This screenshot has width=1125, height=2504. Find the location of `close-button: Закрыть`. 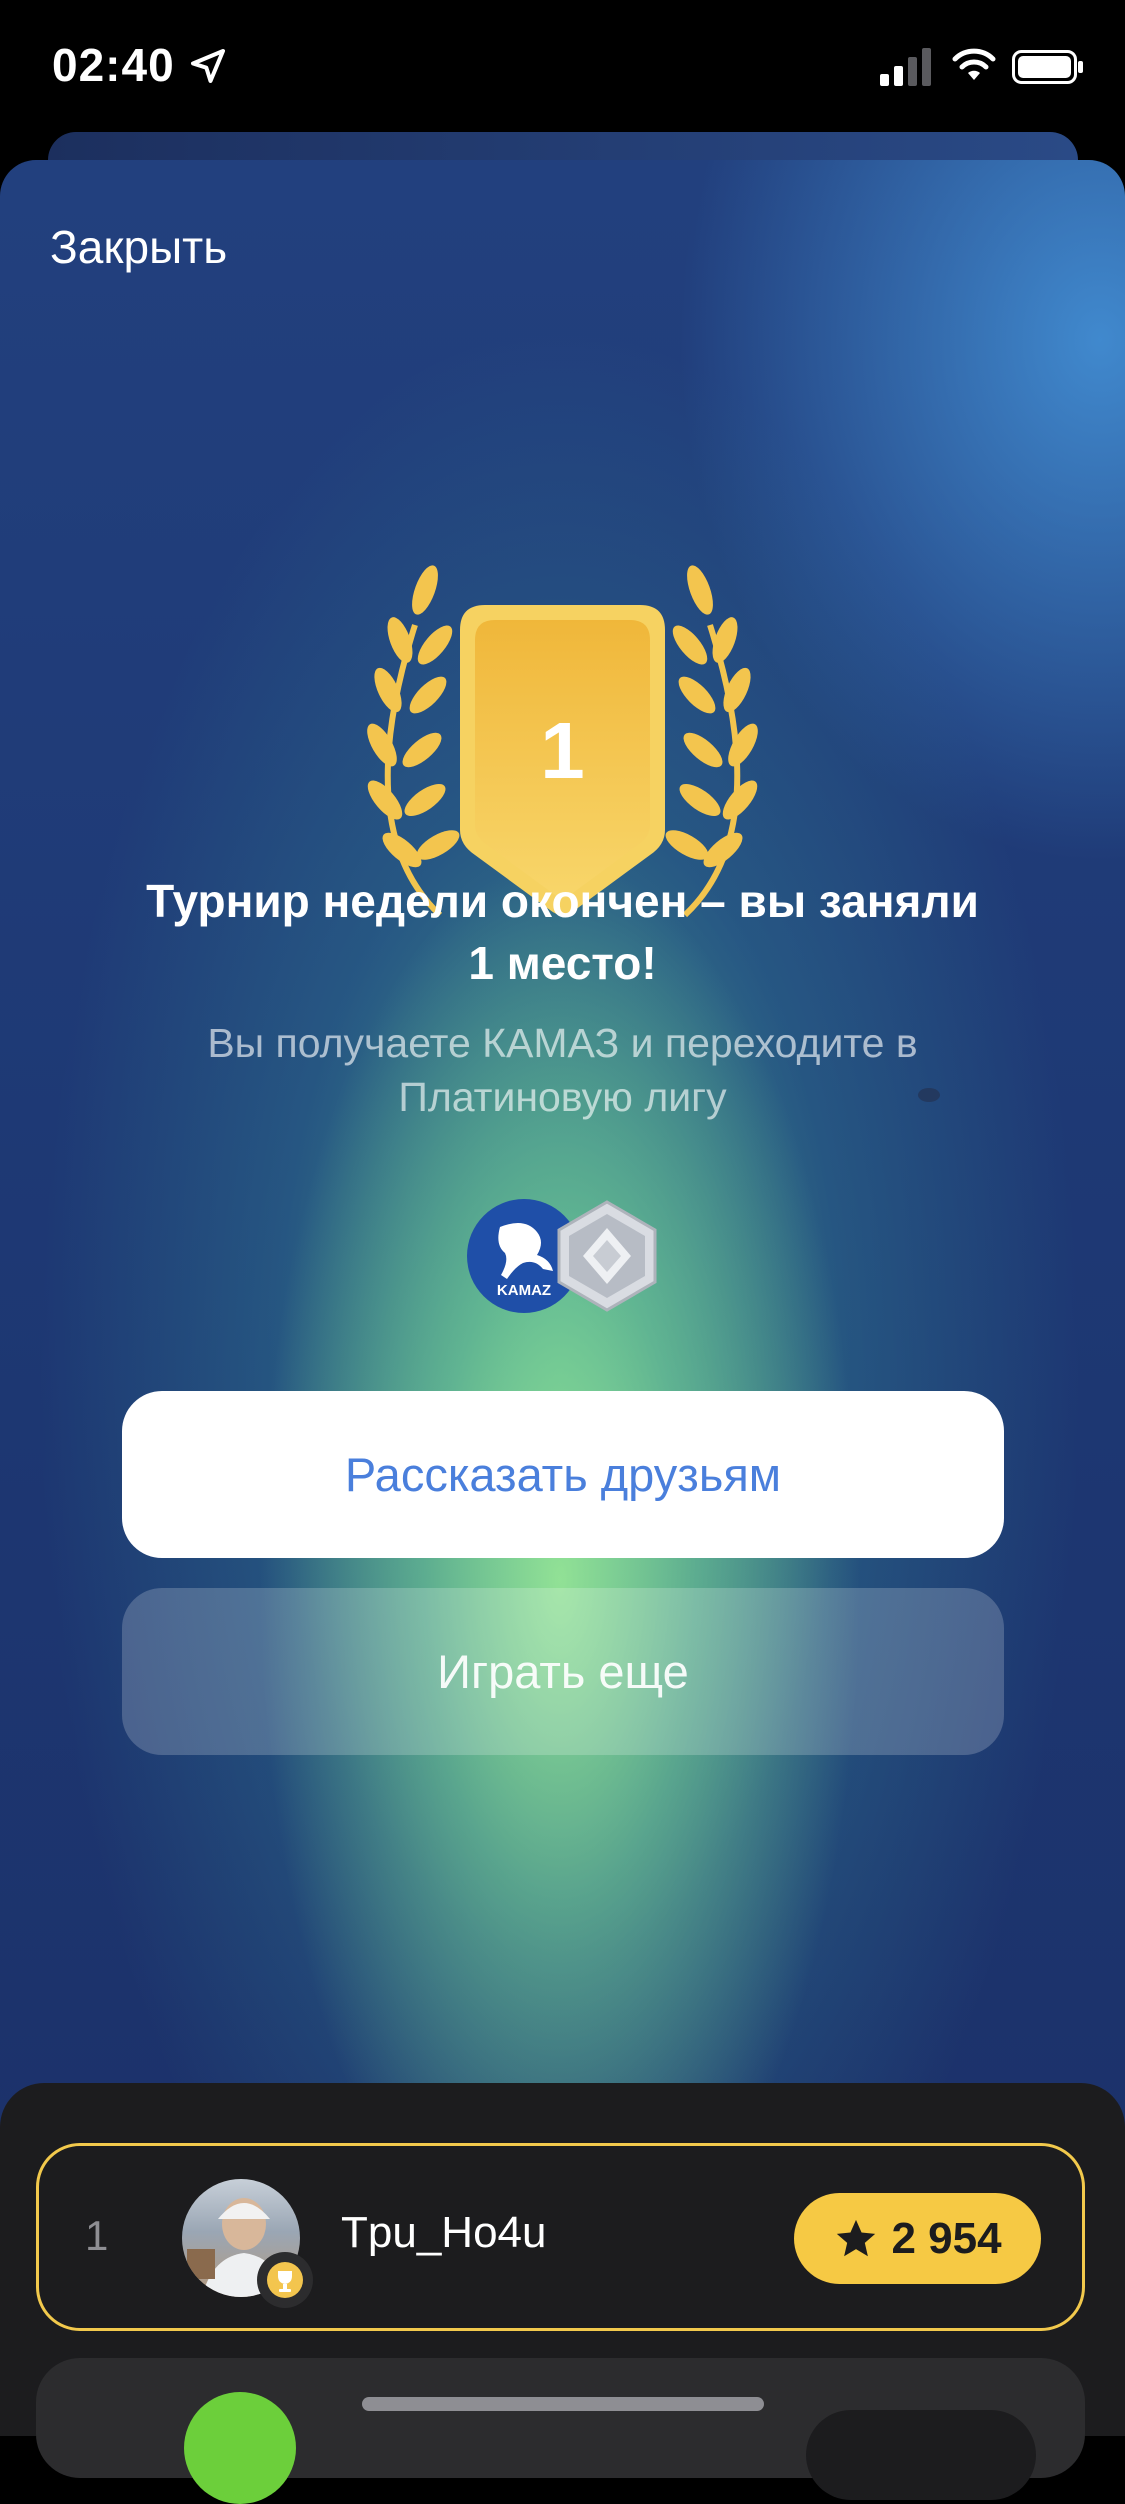

close-button: Закрыть is located at coordinates (138, 247).